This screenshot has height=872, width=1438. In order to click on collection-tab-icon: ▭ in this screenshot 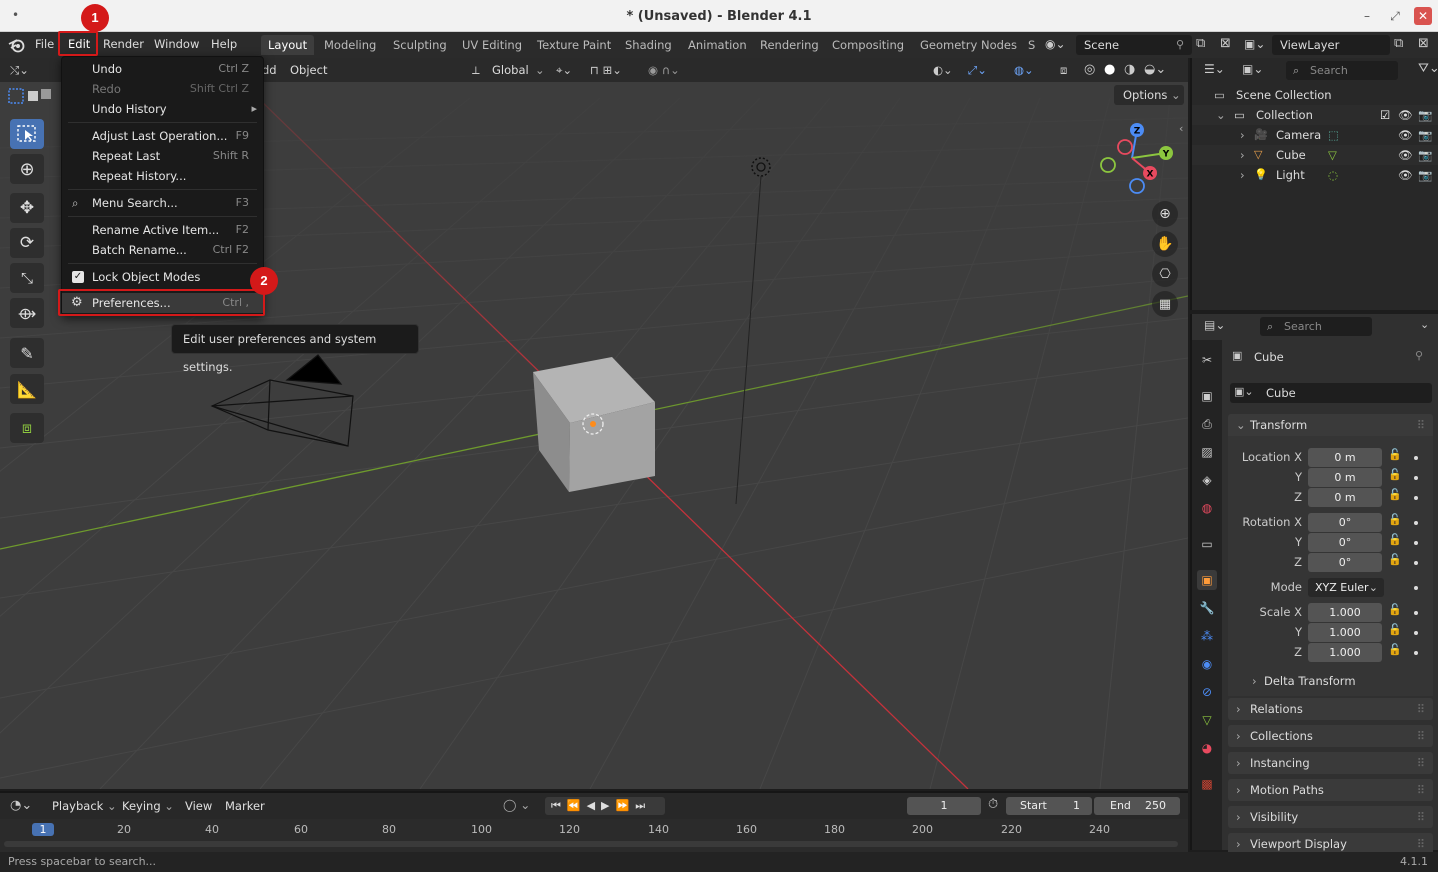, I will do `click(1207, 544)`.